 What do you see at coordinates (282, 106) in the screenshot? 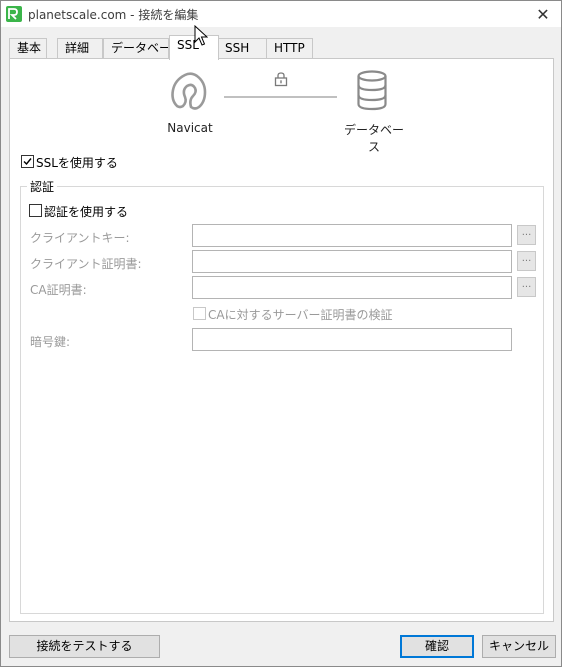
I see `connection-diagram: Navicat データベース` at bounding box center [282, 106].